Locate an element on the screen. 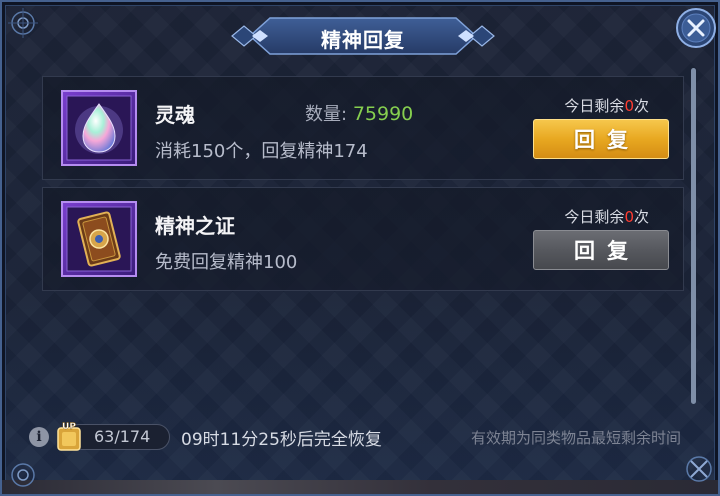 This screenshot has height=496, width=720. soul-gem-icon is located at coordinates (99, 128).